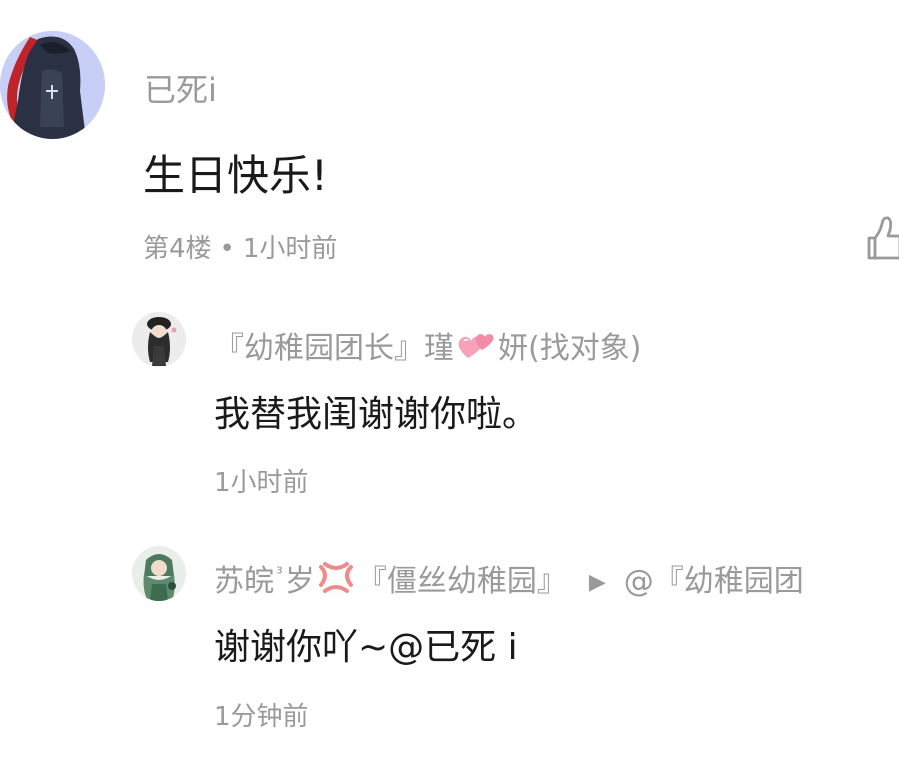 This screenshot has height=766, width=899. I want to click on reply-username-prefix: 『幼稚园团长』瑾, so click(334, 348).